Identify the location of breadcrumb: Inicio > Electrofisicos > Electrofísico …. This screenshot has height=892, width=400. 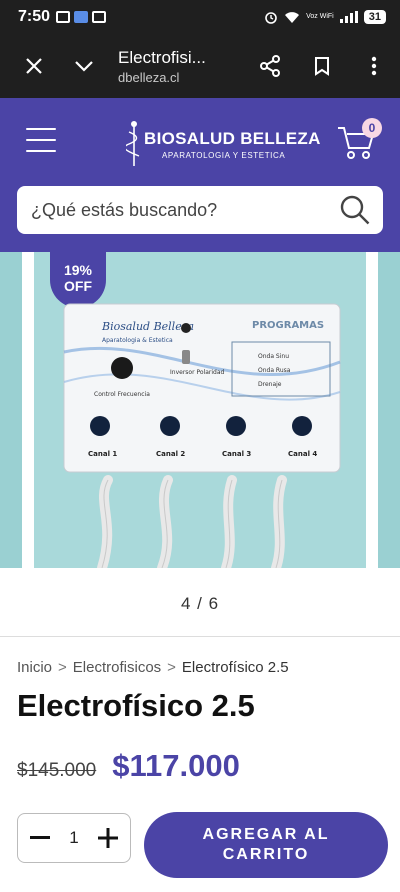
(153, 667).